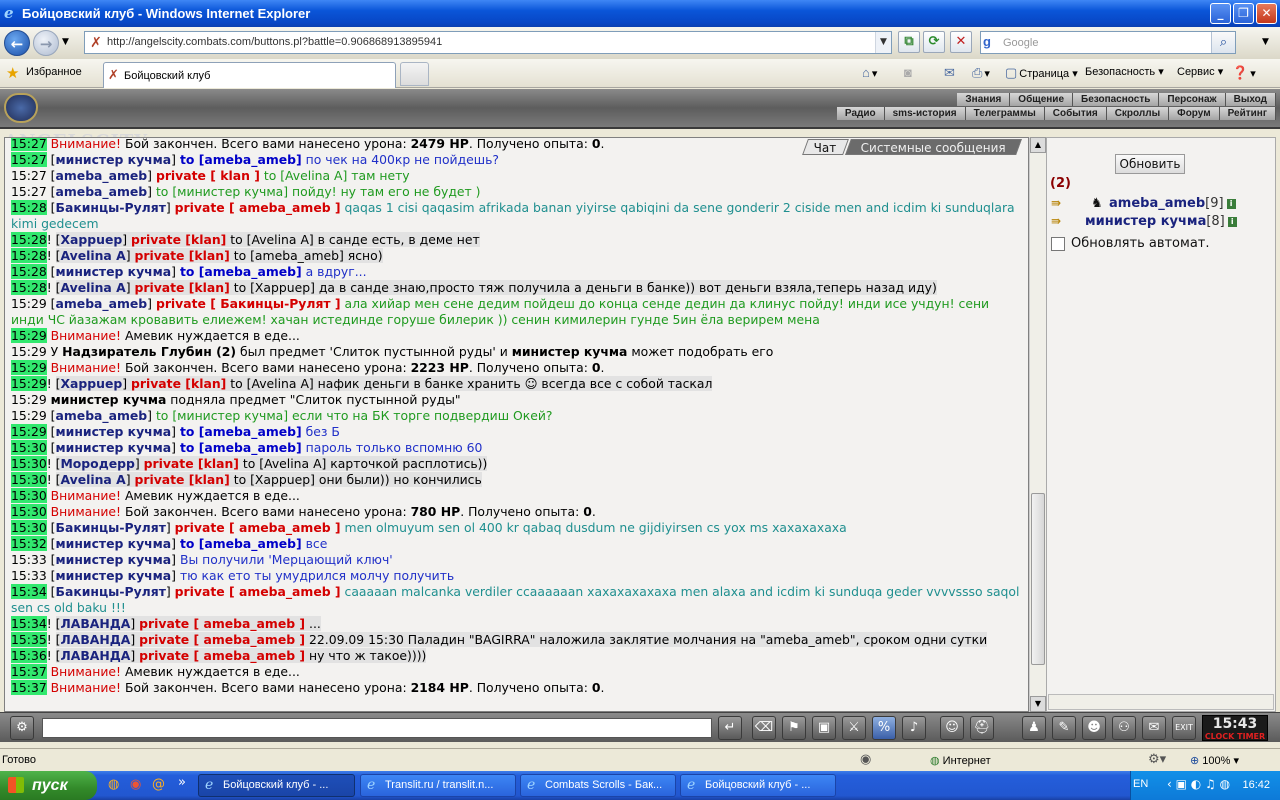 The image size is (1280, 800). Describe the element at coordinates (1038, 579) in the screenshot. I see `scroll-thumb` at that location.